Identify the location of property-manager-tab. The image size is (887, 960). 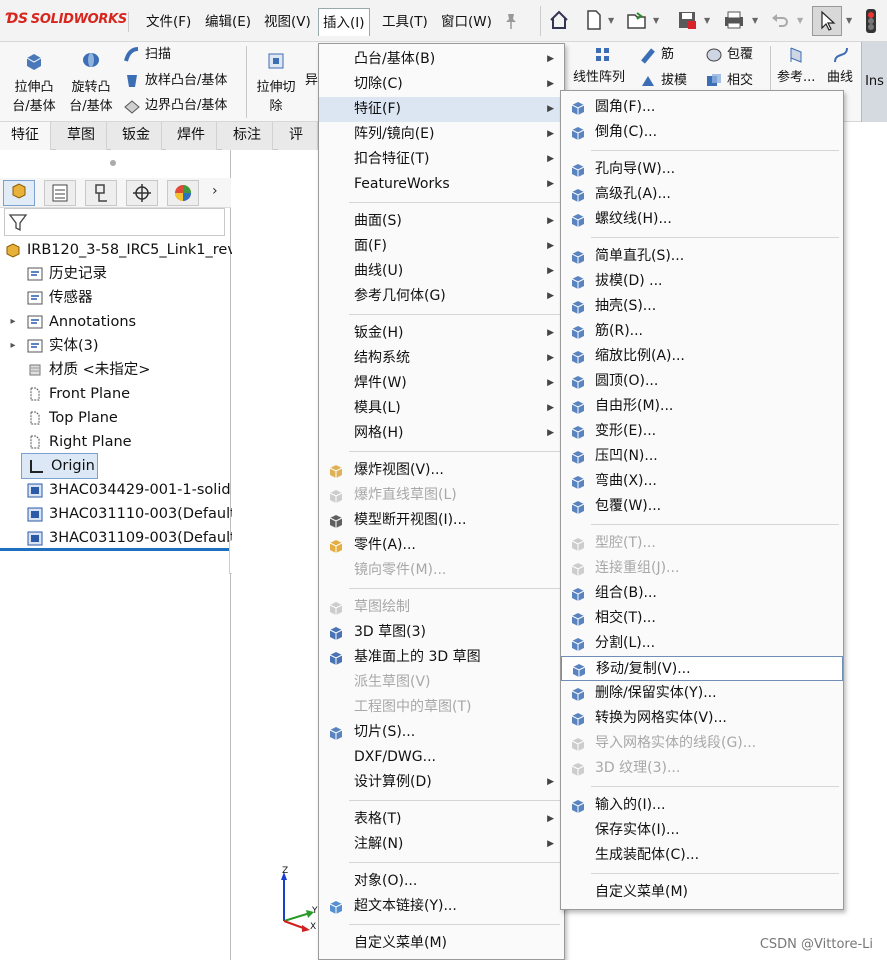
(60, 193).